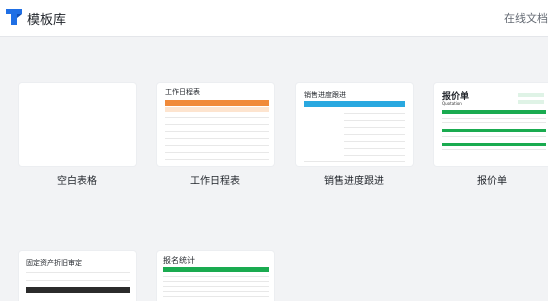 This screenshot has height=301, width=548. What do you see at coordinates (274, 18) in the screenshot?
I see `top-bar: 模板库 在线文档` at bounding box center [274, 18].